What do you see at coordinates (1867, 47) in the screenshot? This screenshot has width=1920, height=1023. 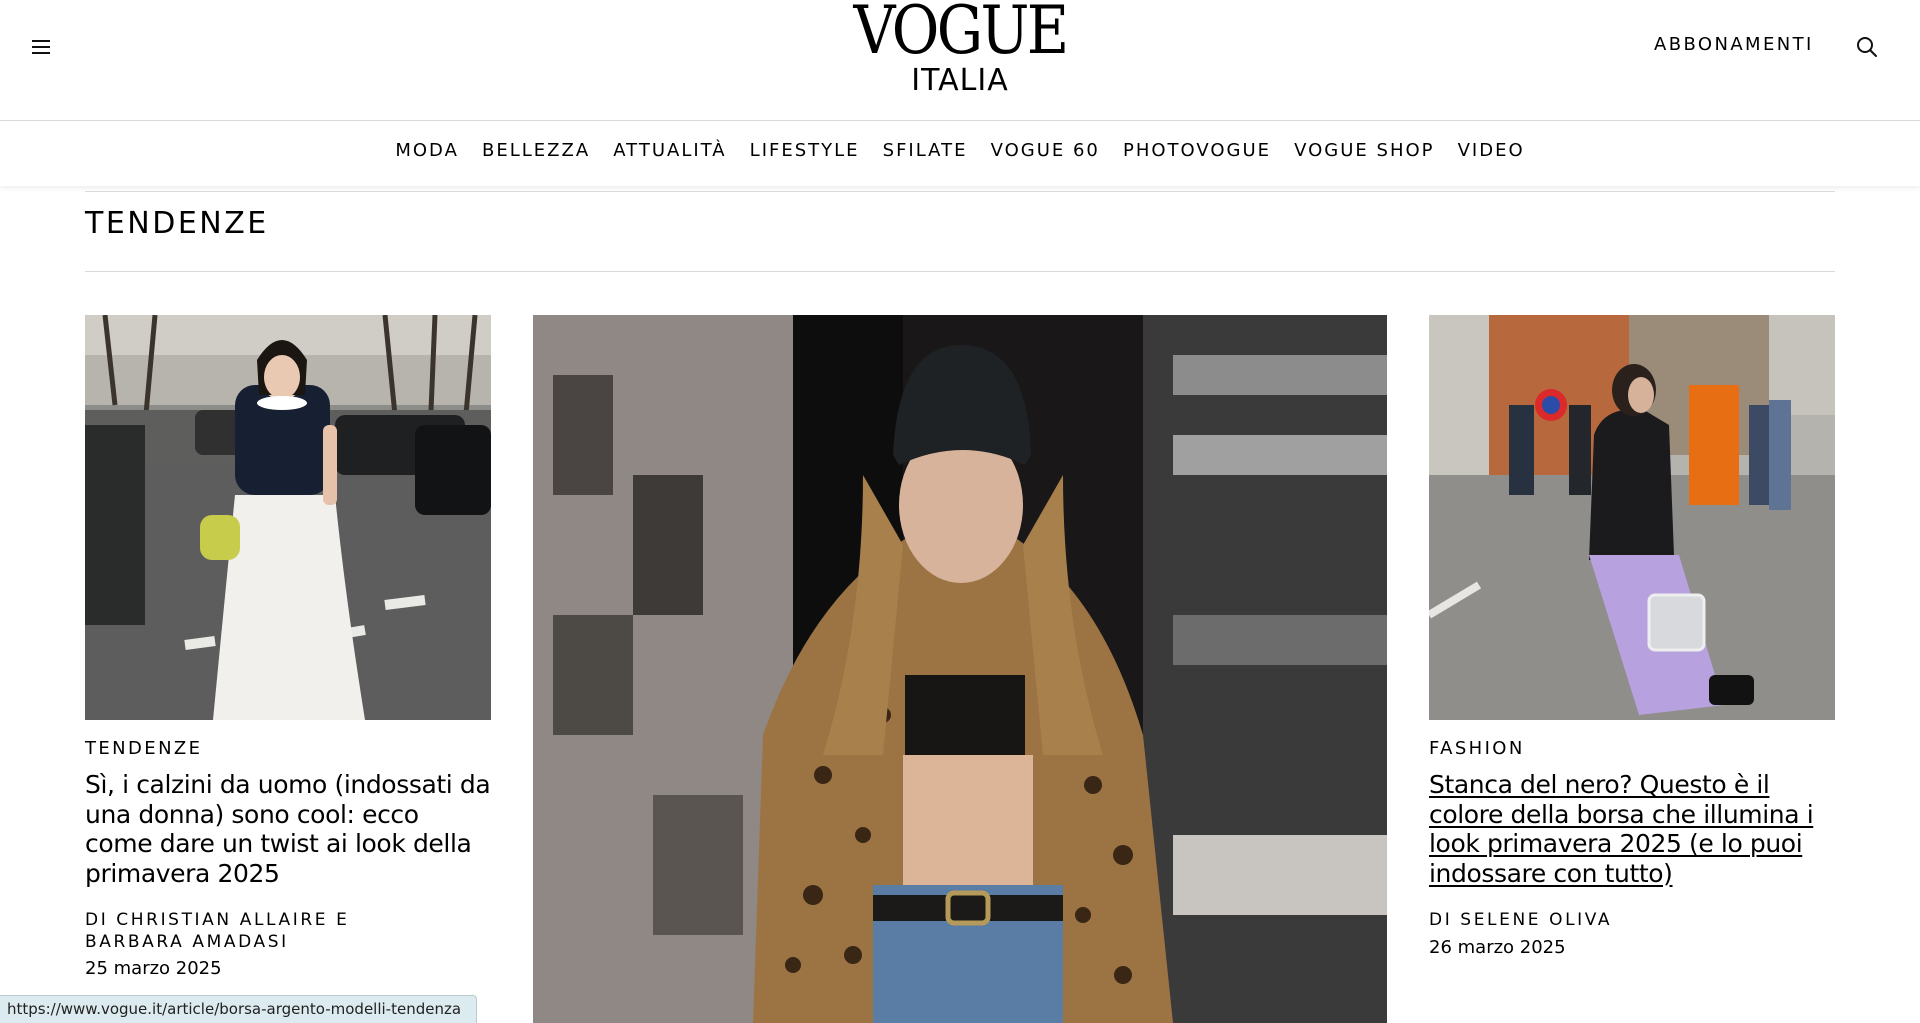 I see `search-icon` at bounding box center [1867, 47].